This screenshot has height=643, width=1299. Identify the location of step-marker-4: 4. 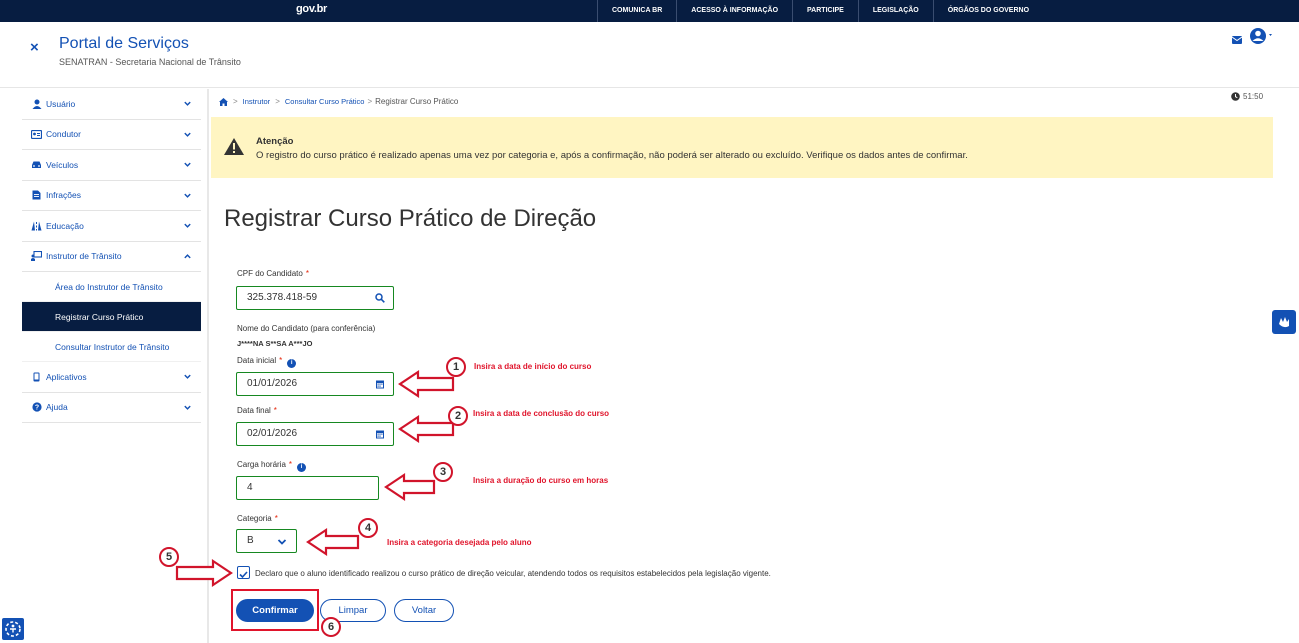
(368, 528).